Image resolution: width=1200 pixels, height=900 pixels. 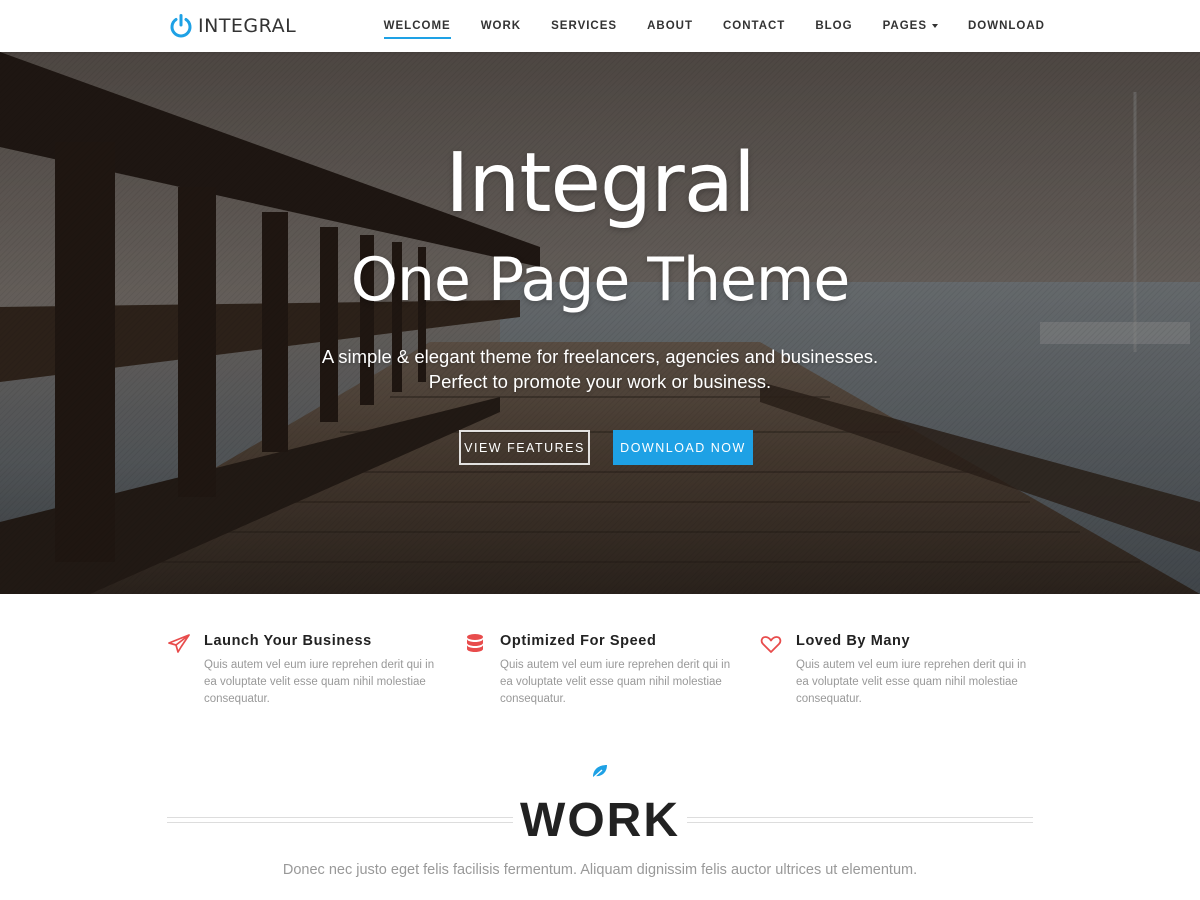 I want to click on power-icon, so click(x=181, y=26).